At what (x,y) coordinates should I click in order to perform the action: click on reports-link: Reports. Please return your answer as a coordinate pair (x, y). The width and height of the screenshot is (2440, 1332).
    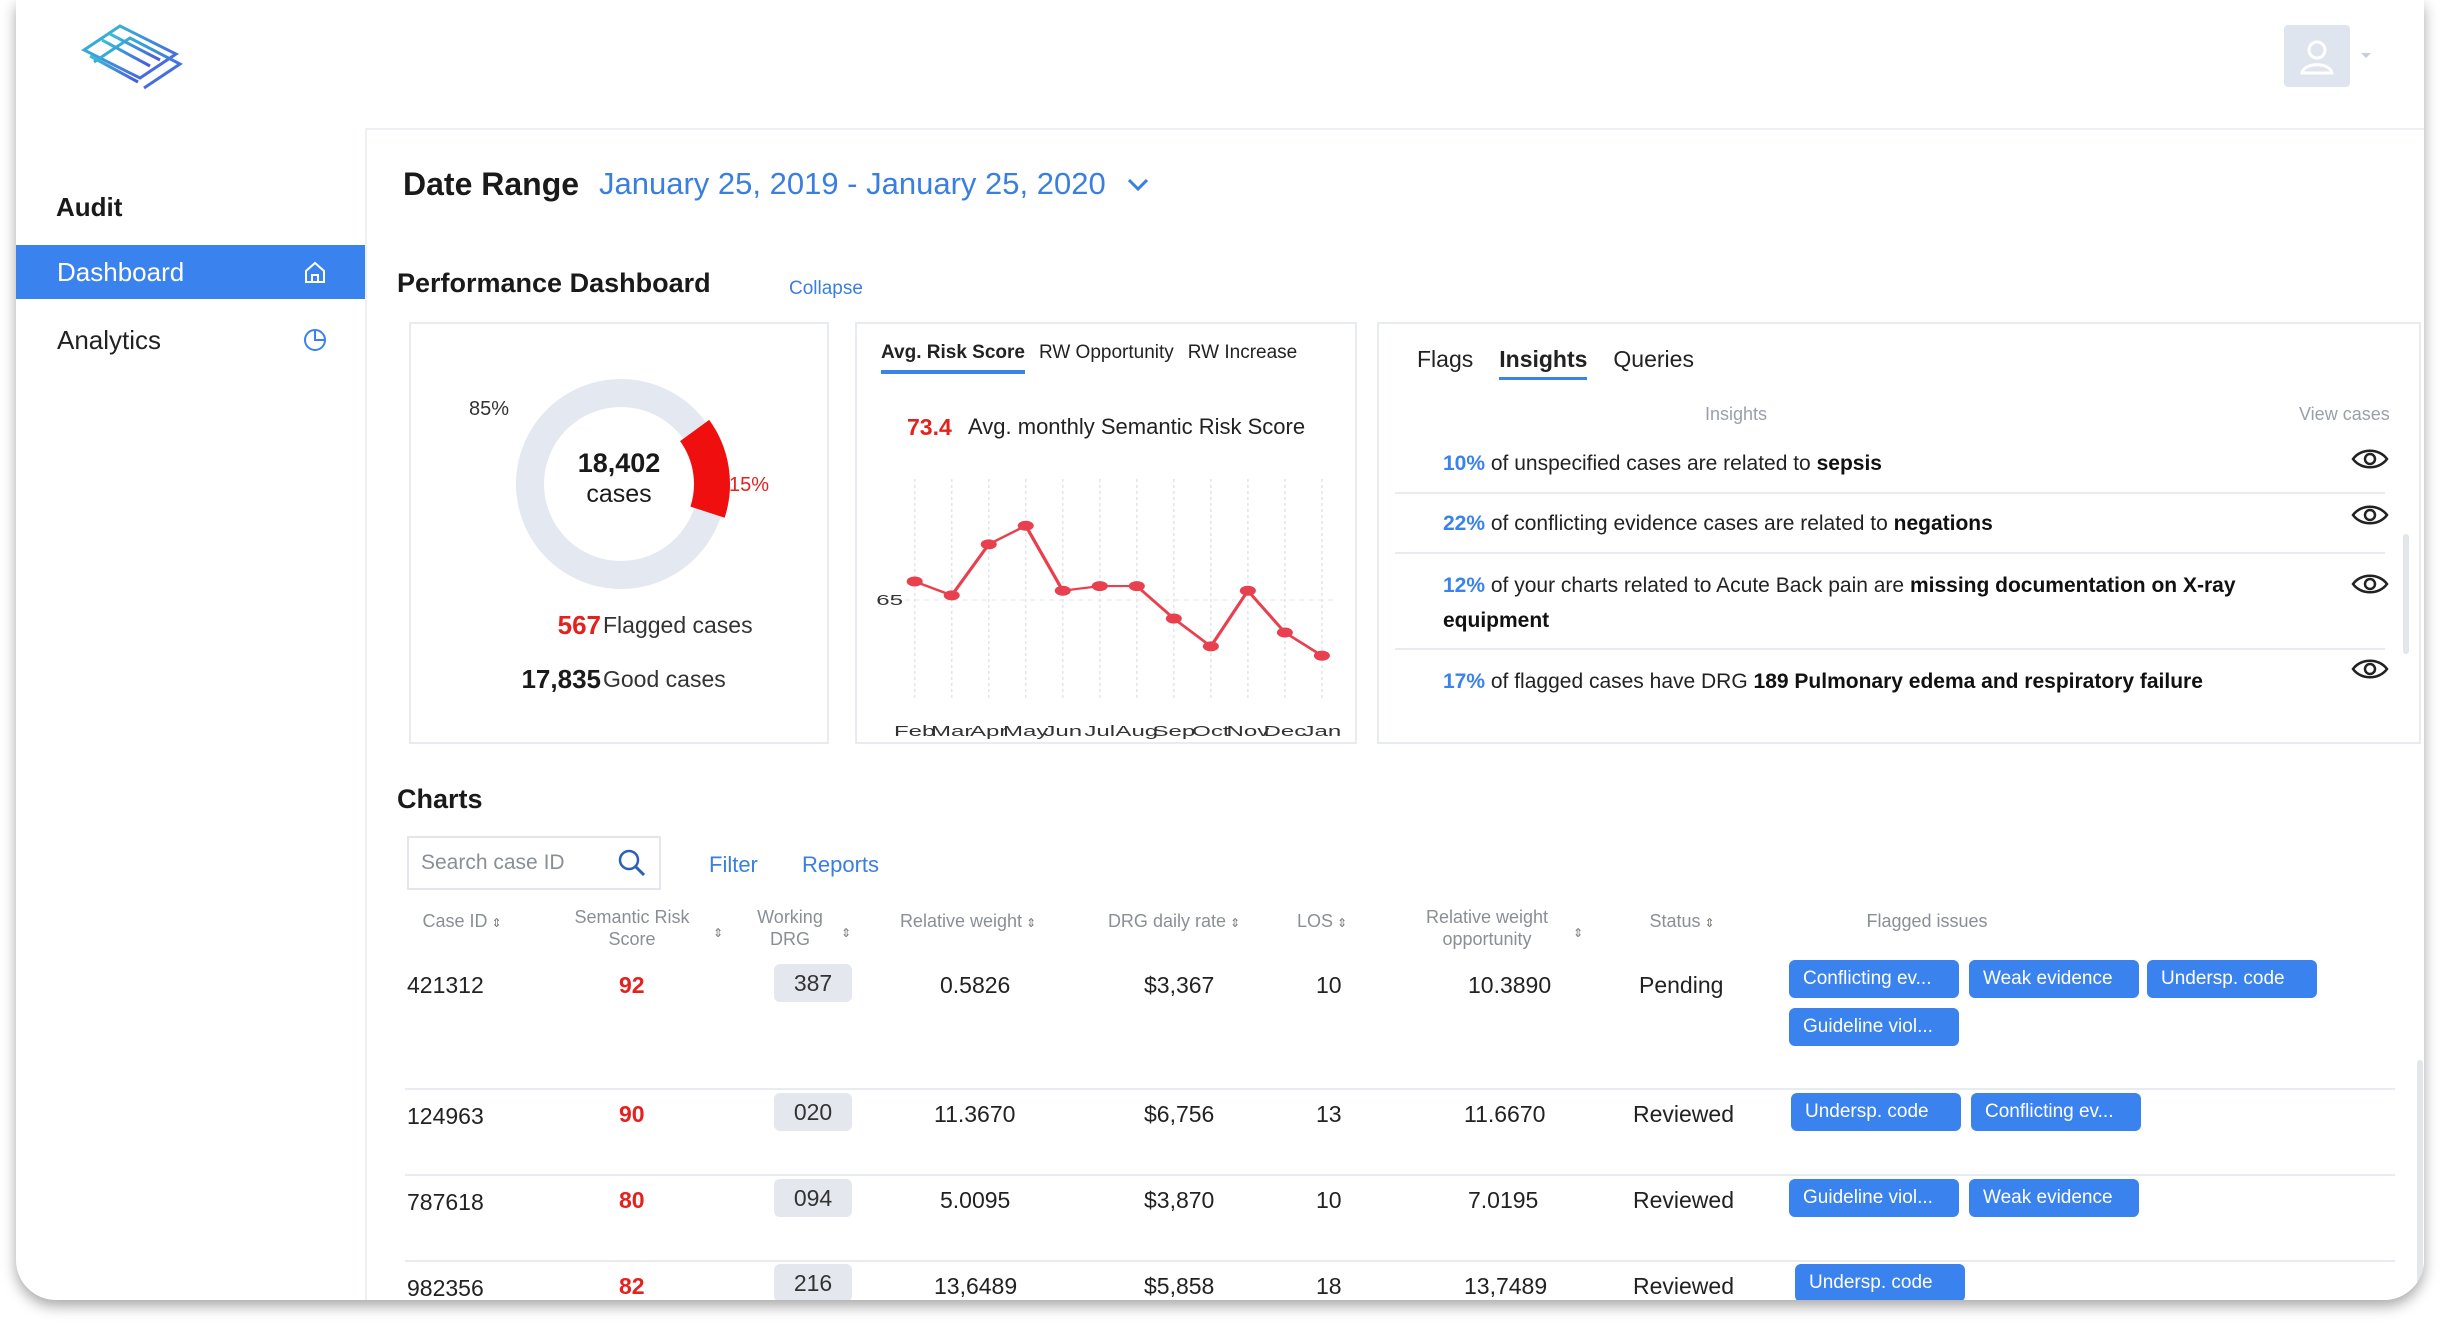
    Looking at the image, I should click on (840, 865).